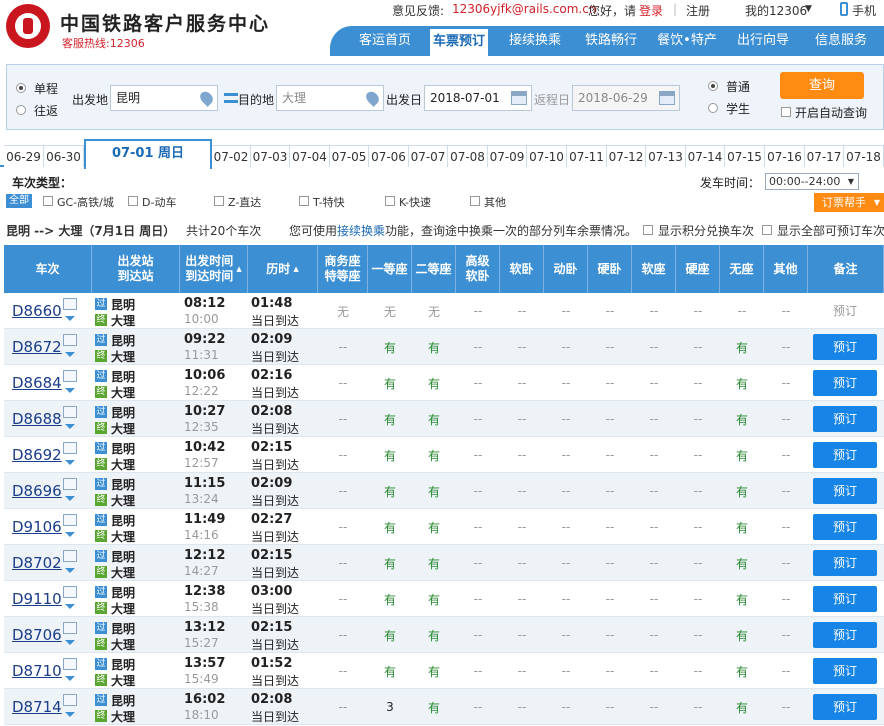  I want to click on column-header: 出发时间 到达时间 ▲, so click(214, 269).